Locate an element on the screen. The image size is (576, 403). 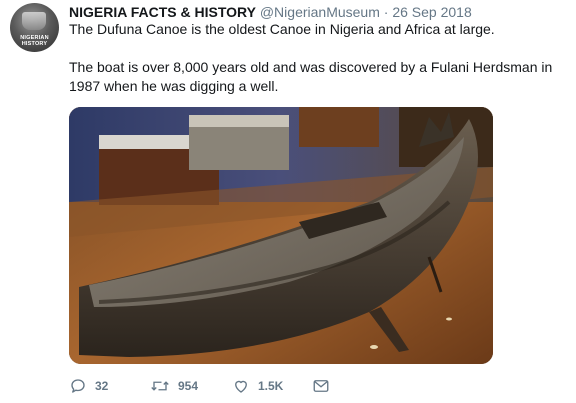
like-count: 1.5K is located at coordinates (271, 386).